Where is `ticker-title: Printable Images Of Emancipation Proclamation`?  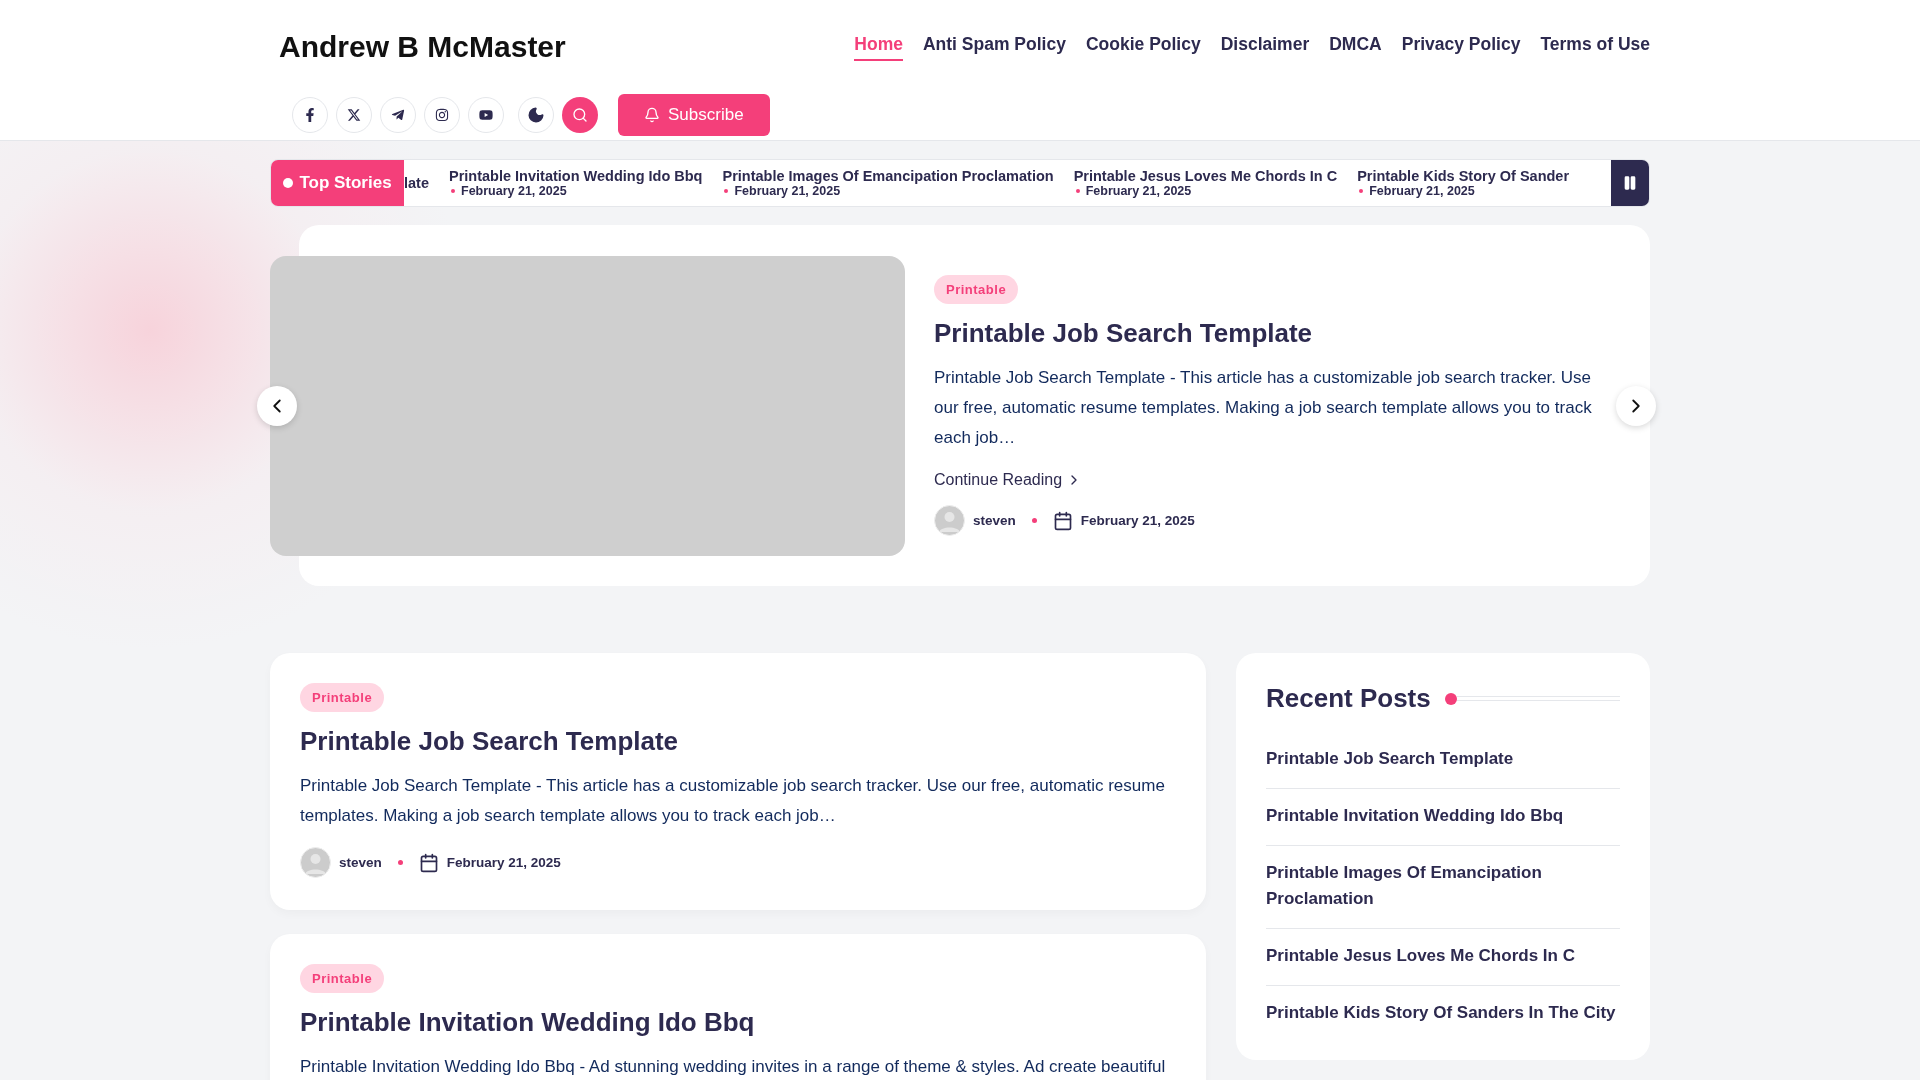
ticker-title: Printable Images Of Emancipation Proclamation is located at coordinates (888, 176).